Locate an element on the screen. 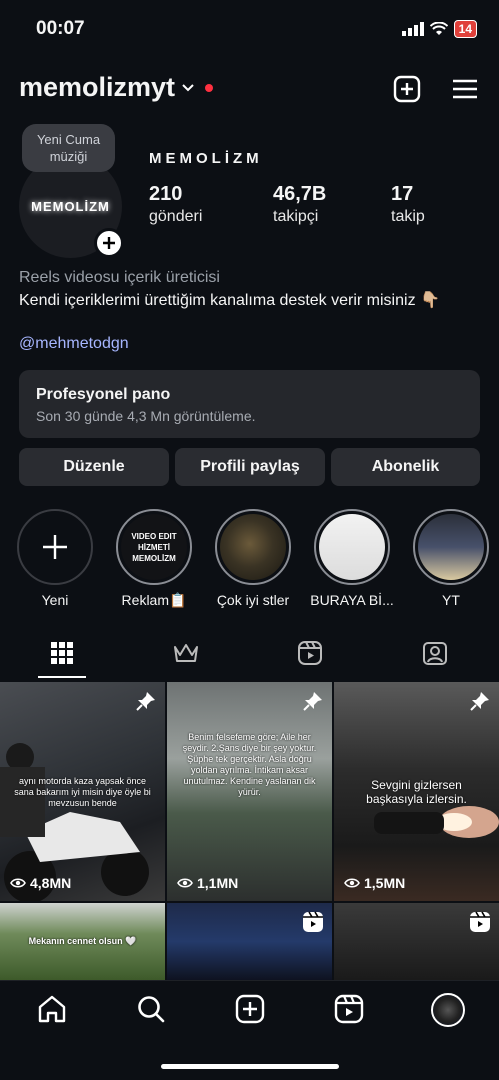  followers-label: takipçi is located at coordinates (295, 217).